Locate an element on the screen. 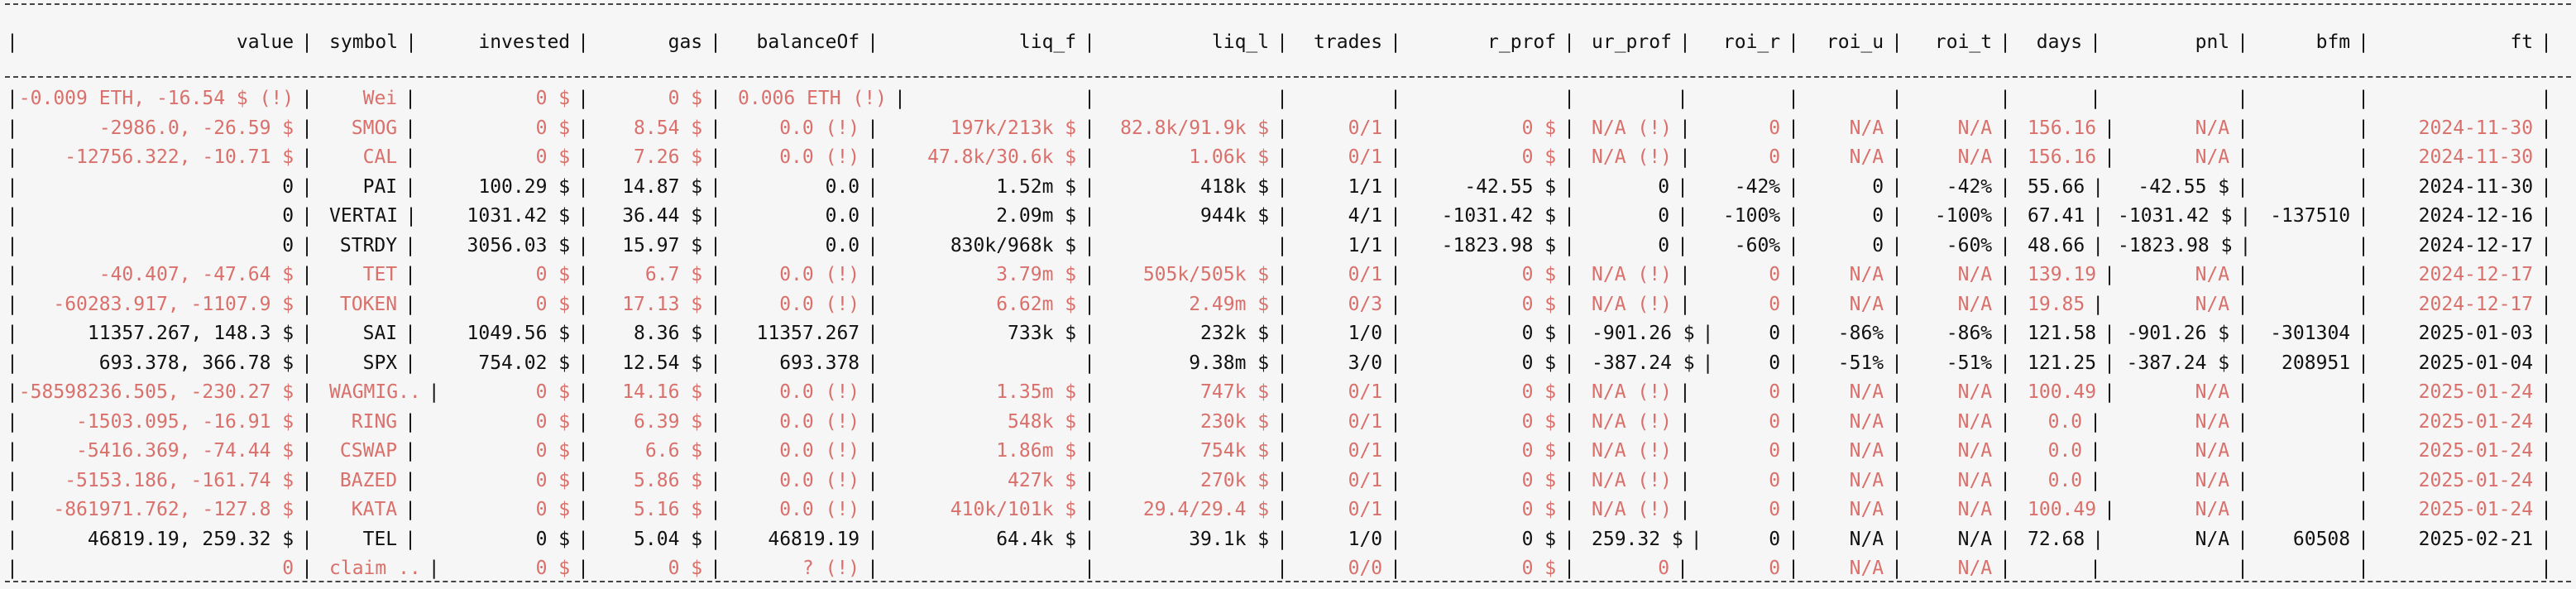 The image size is (2576, 589). cell-text: 39.1k $ is located at coordinates (1229, 539).